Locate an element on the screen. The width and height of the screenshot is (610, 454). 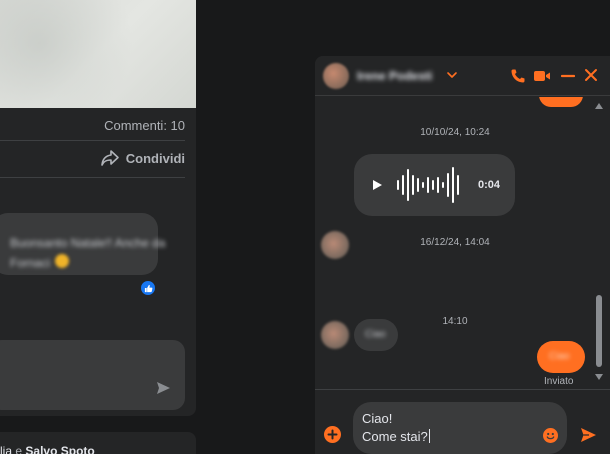
scroll-up-icon is located at coordinates (599, 106).